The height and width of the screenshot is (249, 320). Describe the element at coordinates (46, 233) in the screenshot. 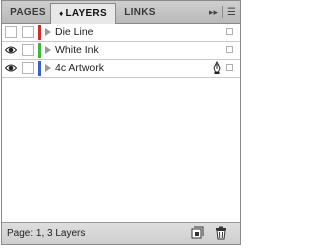

I see `status-text: Page: 1, 3 Layers` at that location.